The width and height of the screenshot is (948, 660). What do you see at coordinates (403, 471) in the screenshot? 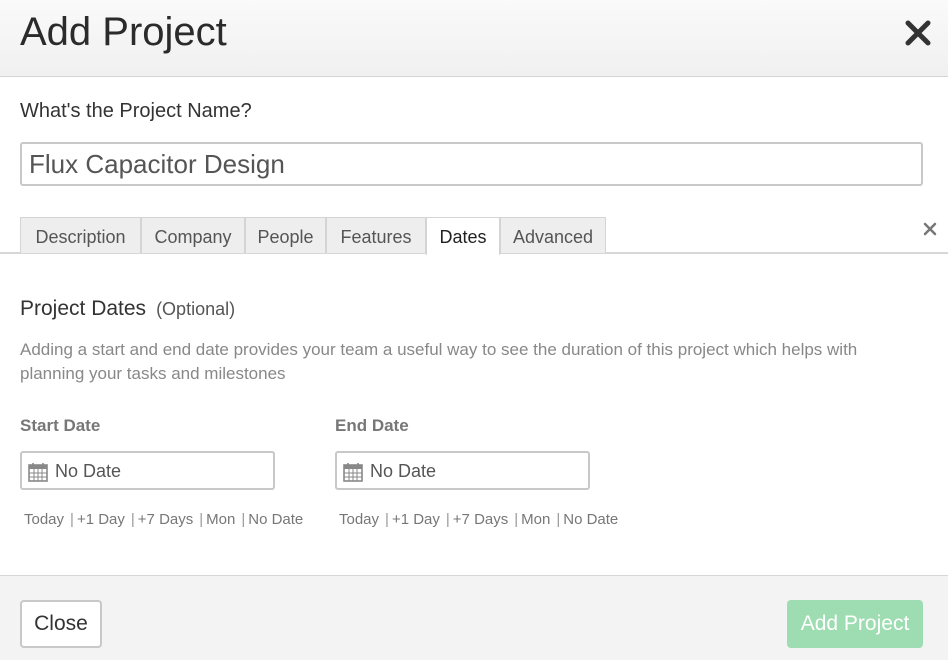
I see `end-date-value: No Date` at bounding box center [403, 471].